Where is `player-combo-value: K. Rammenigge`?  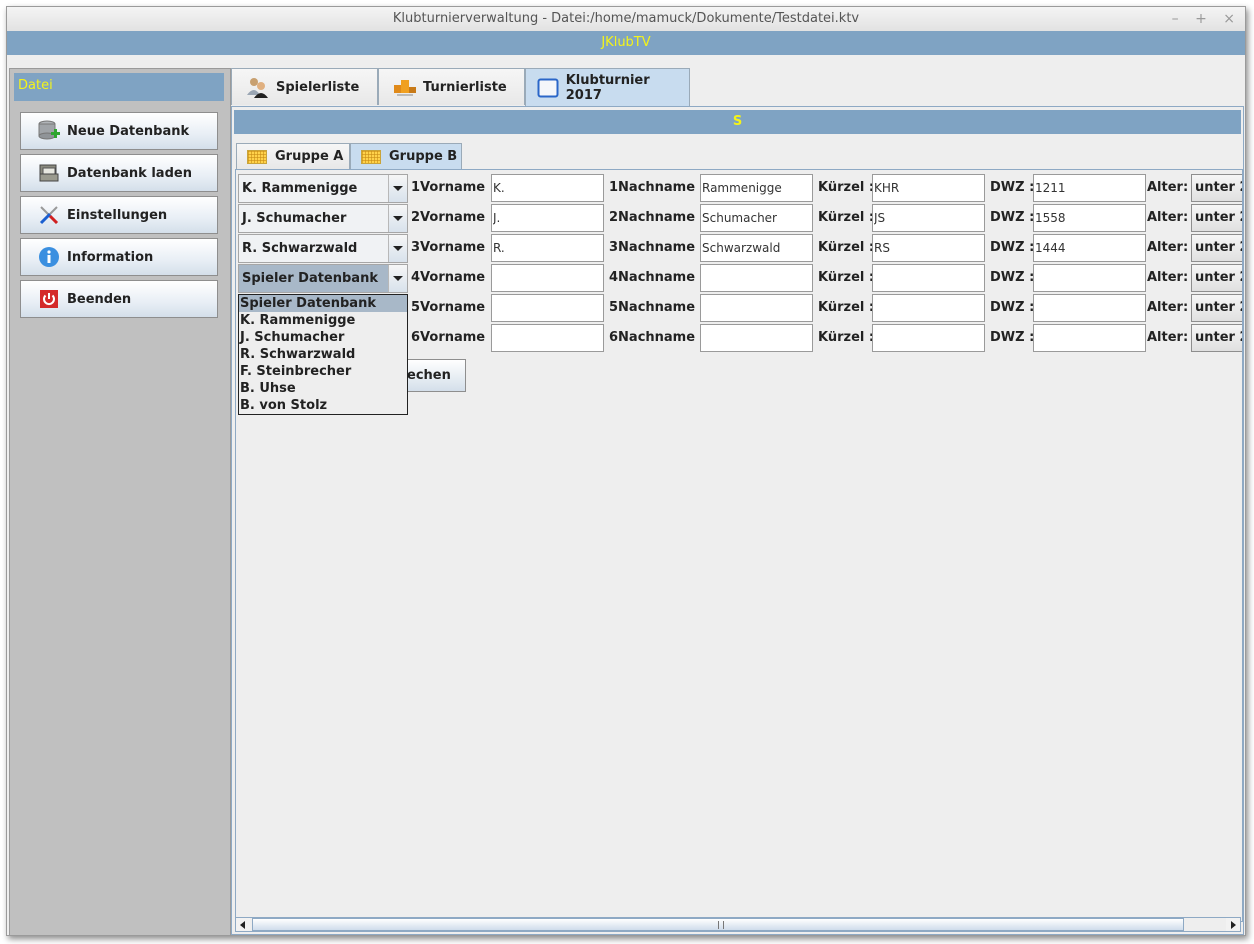 player-combo-value: K. Rammenigge is located at coordinates (314, 188).